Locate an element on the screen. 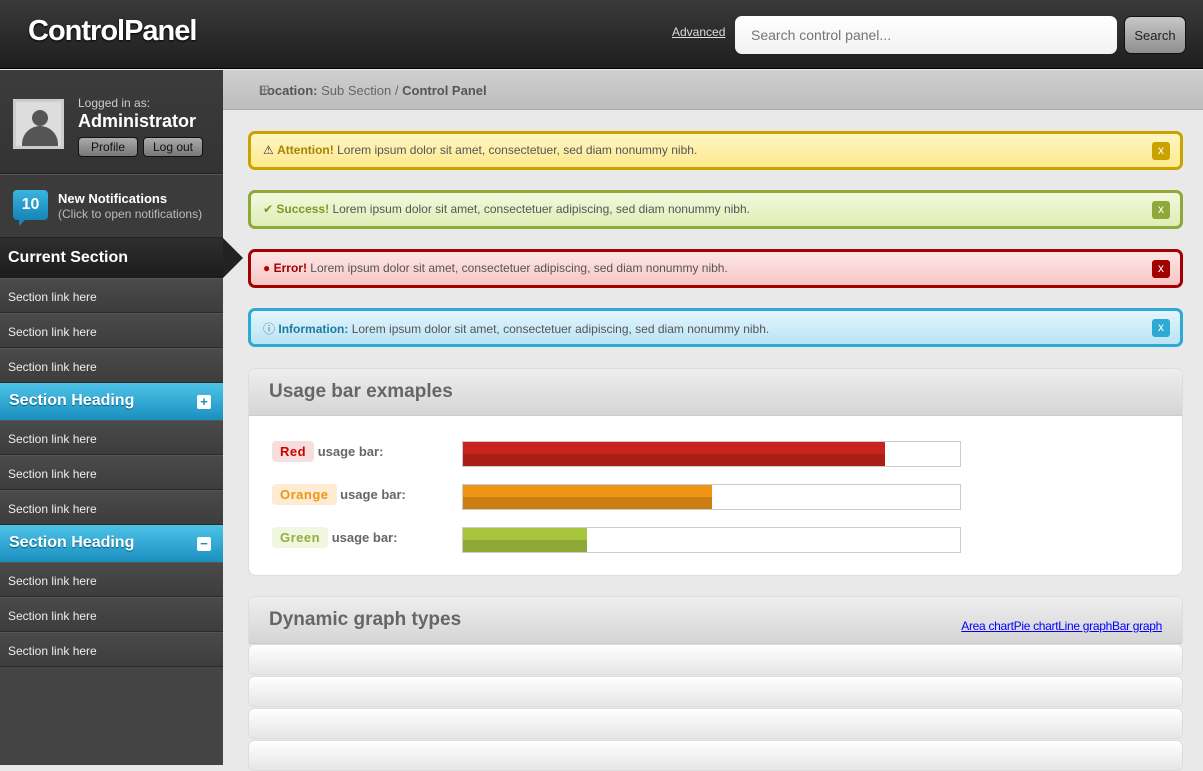 The height and width of the screenshot is (771, 1203). graph-type-links: Area chartPie chartLine graphBar graph is located at coordinates (1061, 626).